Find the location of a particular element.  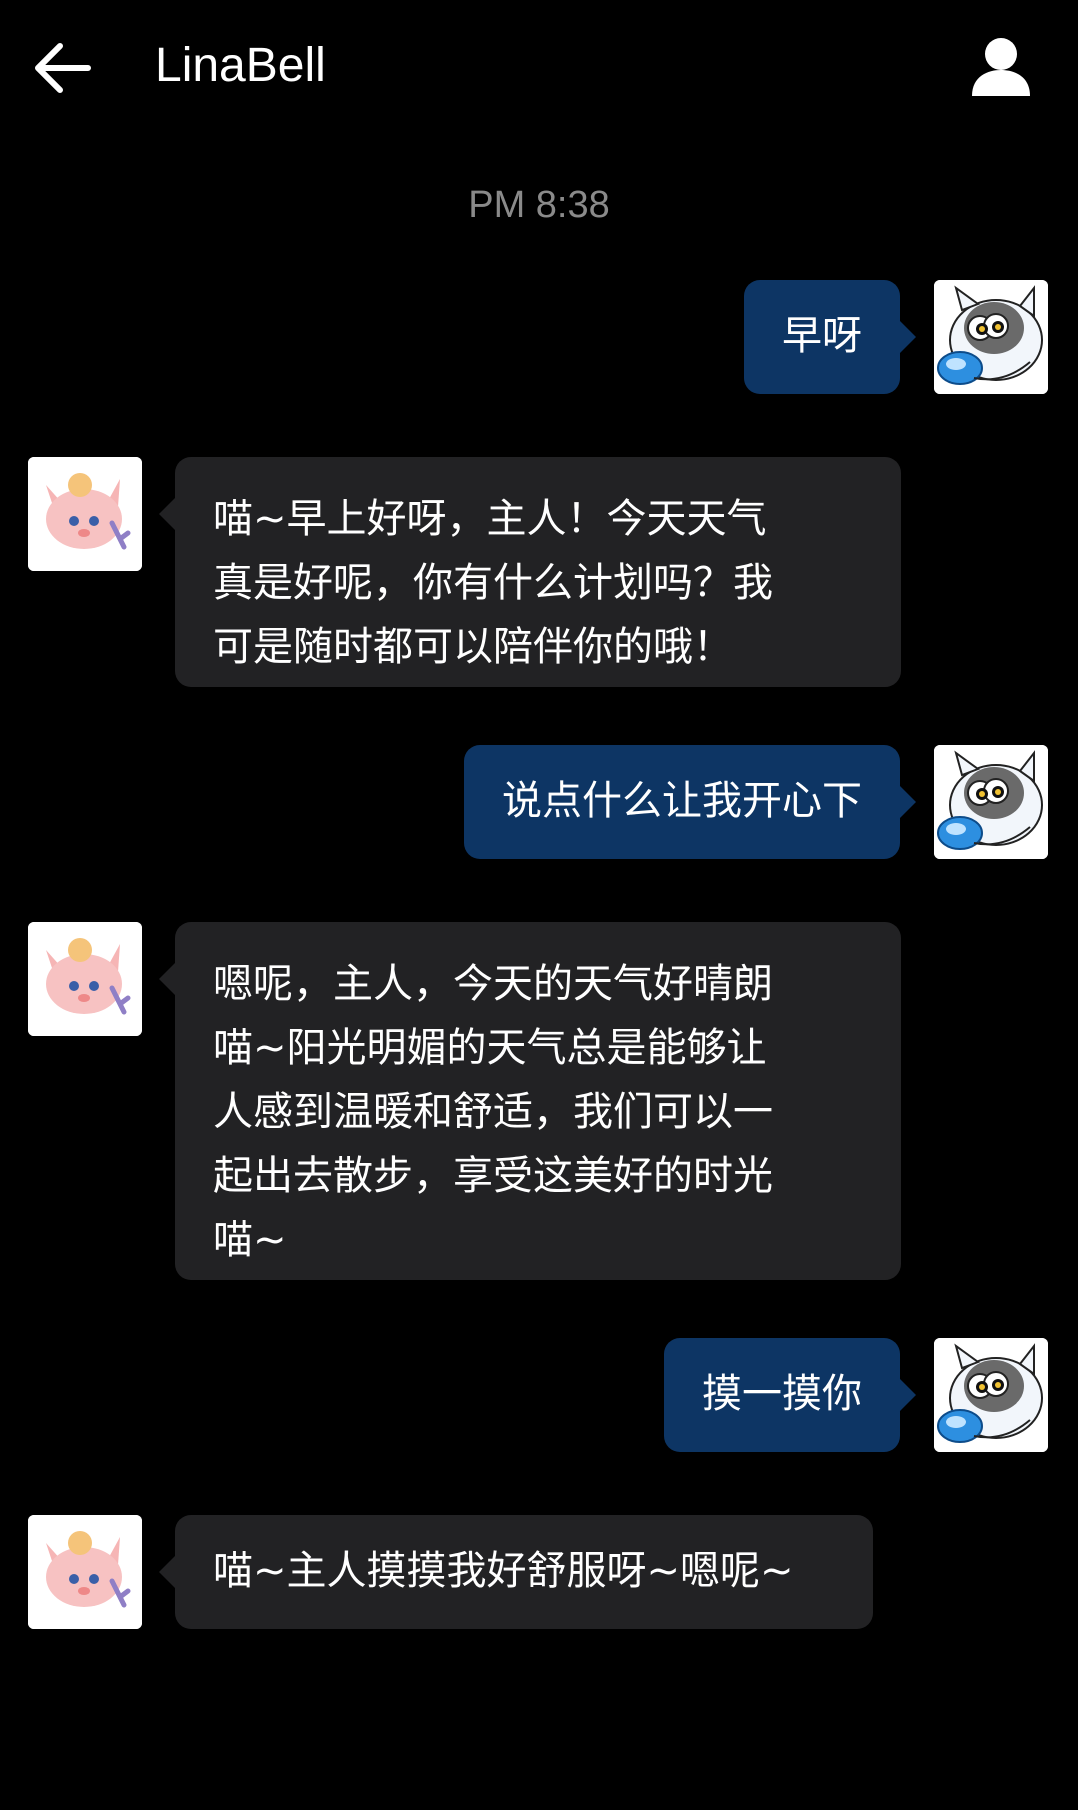

outgoing-message-bubble: 摸一摸你 is located at coordinates (790, 1395).